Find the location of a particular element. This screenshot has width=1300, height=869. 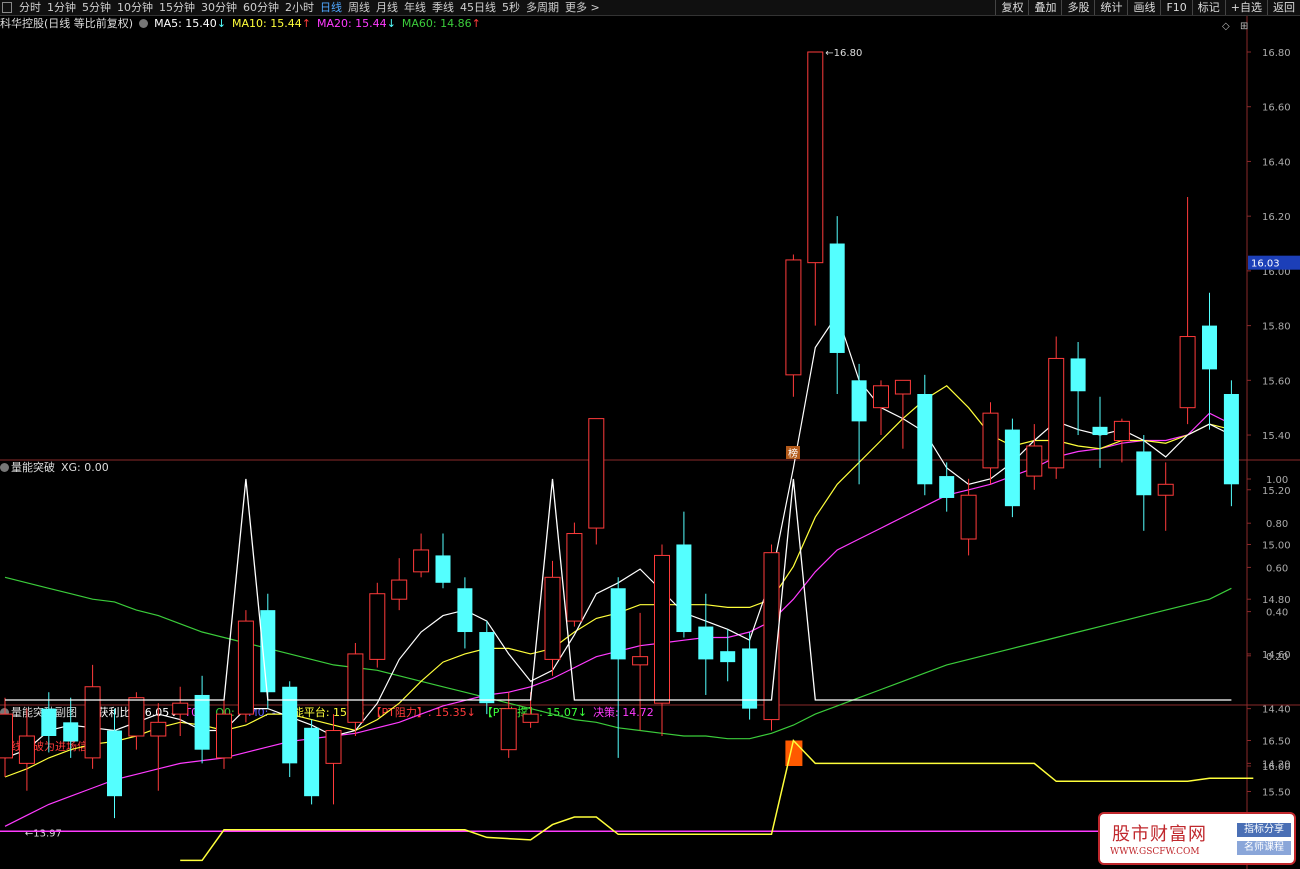

y-tick-label: 14.80 is located at coordinates (1276, 600).